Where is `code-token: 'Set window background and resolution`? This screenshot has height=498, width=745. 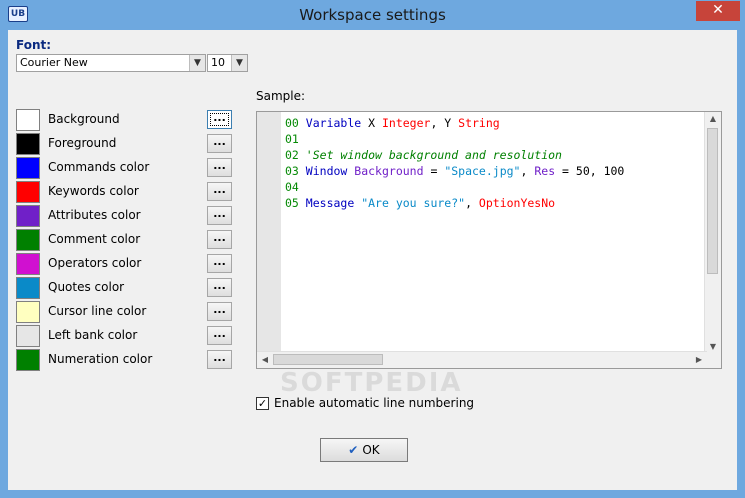 code-token: 'Set window background and resolution is located at coordinates (433, 155).